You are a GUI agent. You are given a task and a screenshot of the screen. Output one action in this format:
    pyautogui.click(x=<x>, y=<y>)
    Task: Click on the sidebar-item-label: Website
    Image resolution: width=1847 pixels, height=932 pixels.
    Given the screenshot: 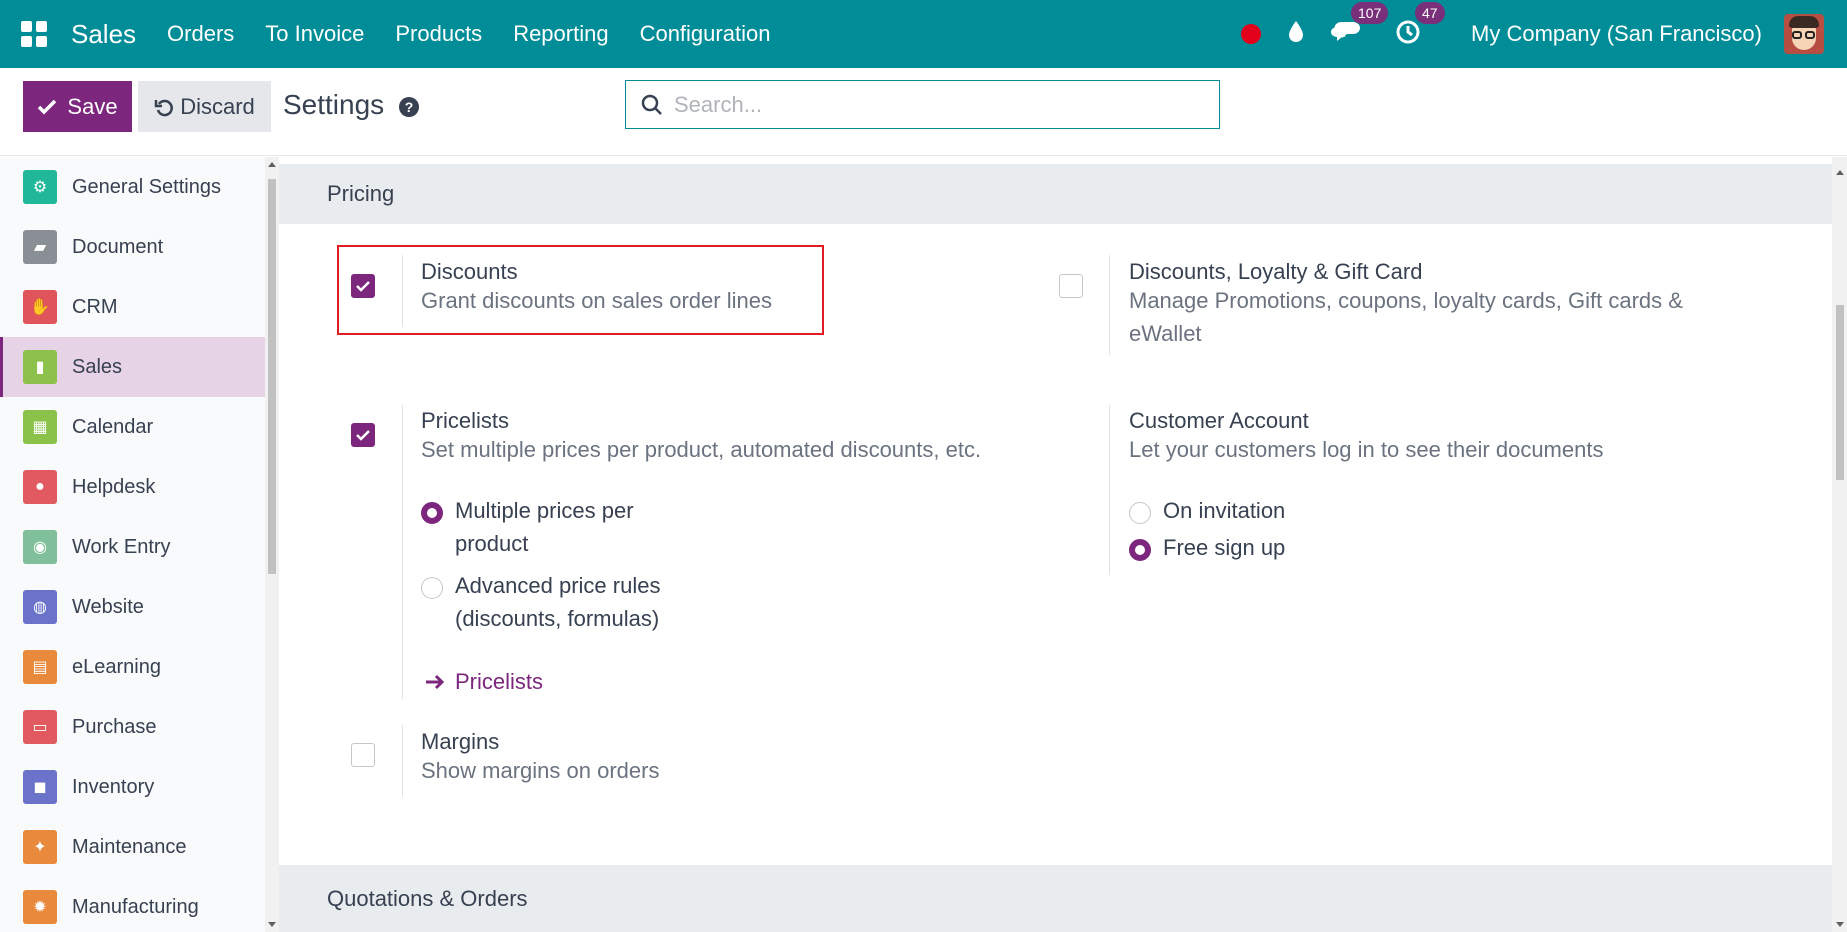 What is the action you would take?
    pyautogui.click(x=108, y=606)
    